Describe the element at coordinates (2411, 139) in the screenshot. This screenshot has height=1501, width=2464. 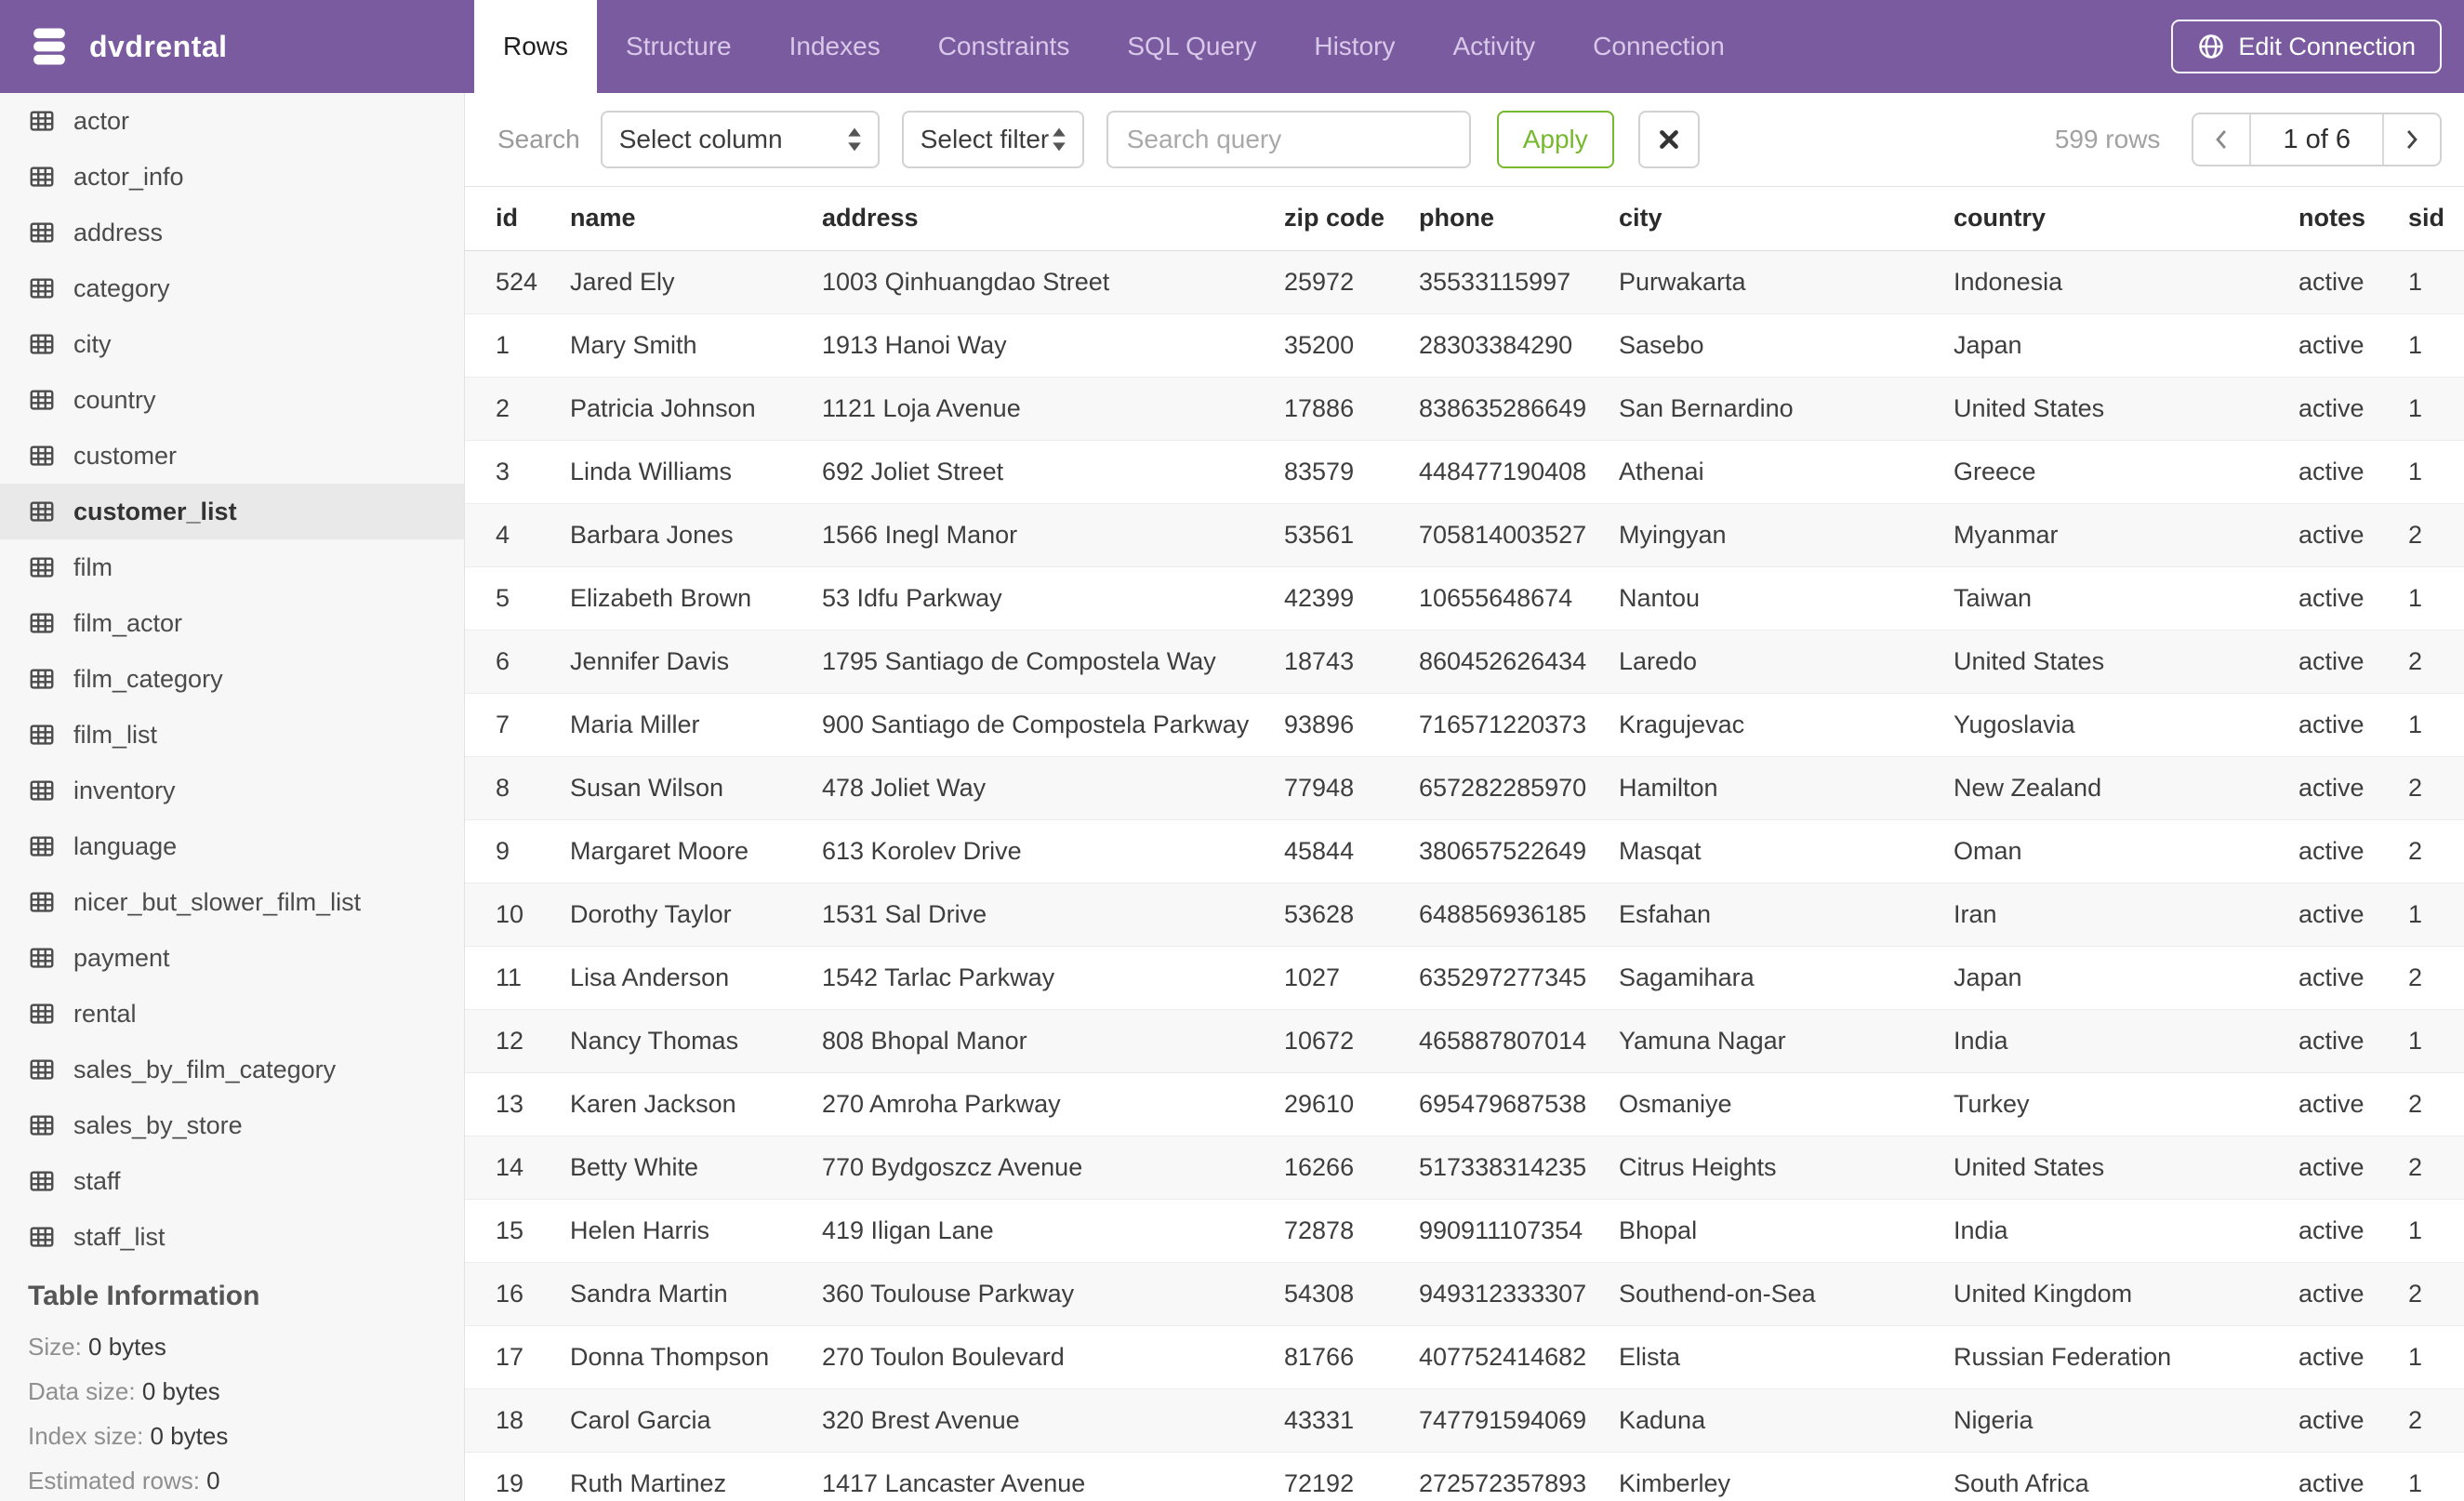
I see `next-page-button` at that location.